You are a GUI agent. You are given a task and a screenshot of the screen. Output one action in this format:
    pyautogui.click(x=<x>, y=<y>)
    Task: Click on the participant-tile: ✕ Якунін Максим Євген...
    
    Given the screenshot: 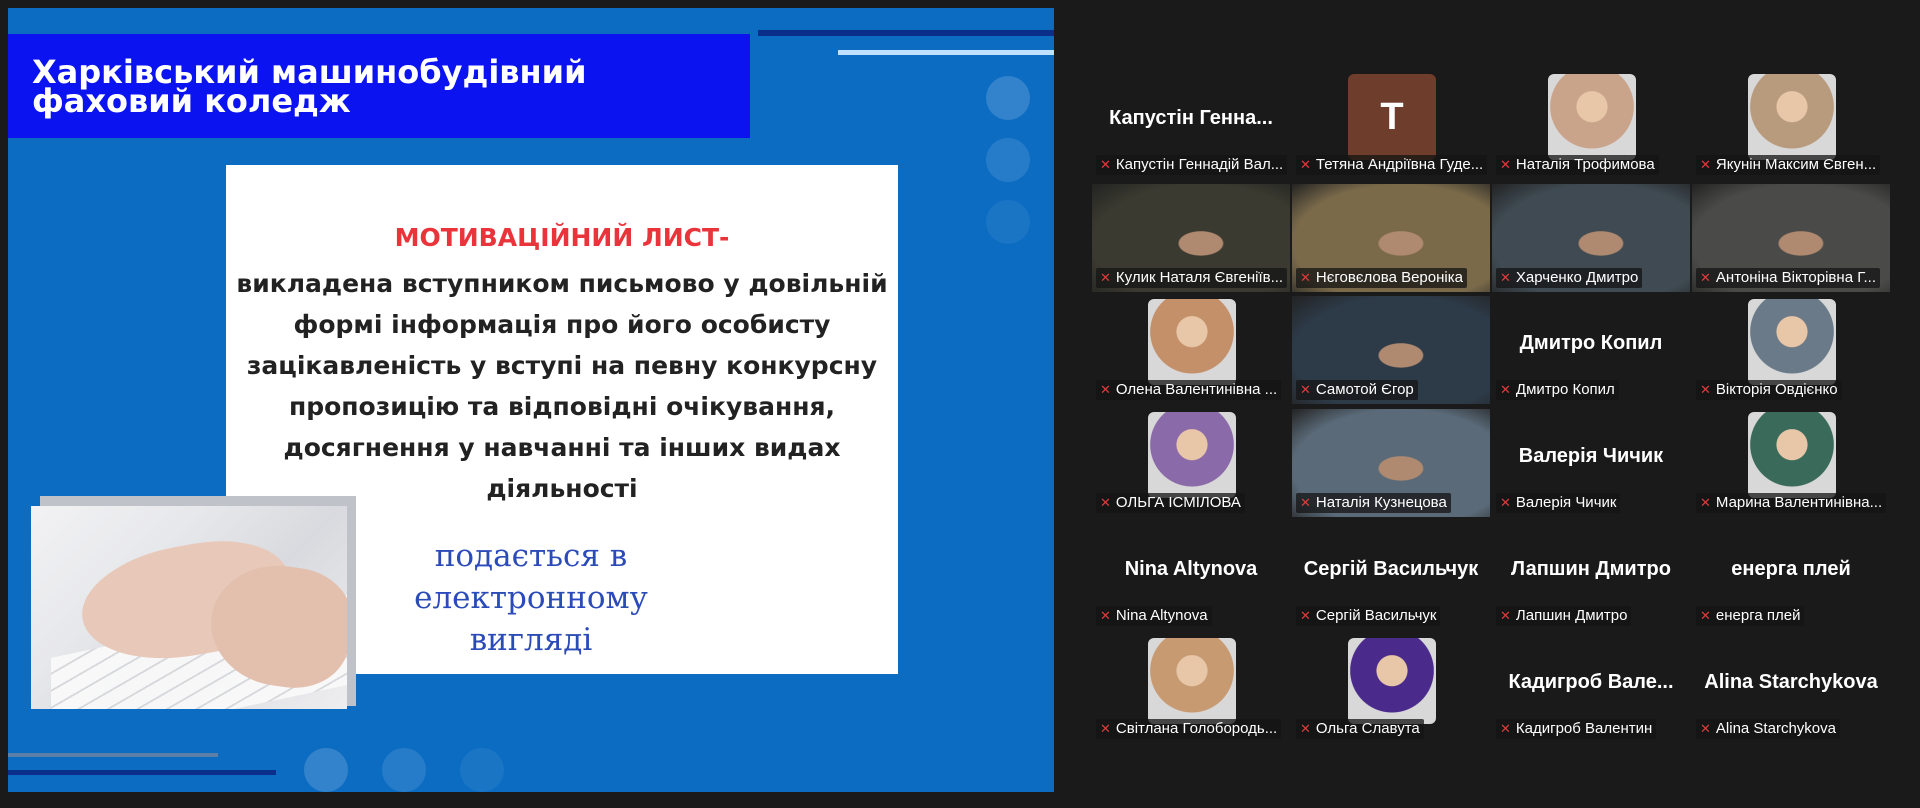 What is the action you would take?
    pyautogui.click(x=1791, y=125)
    